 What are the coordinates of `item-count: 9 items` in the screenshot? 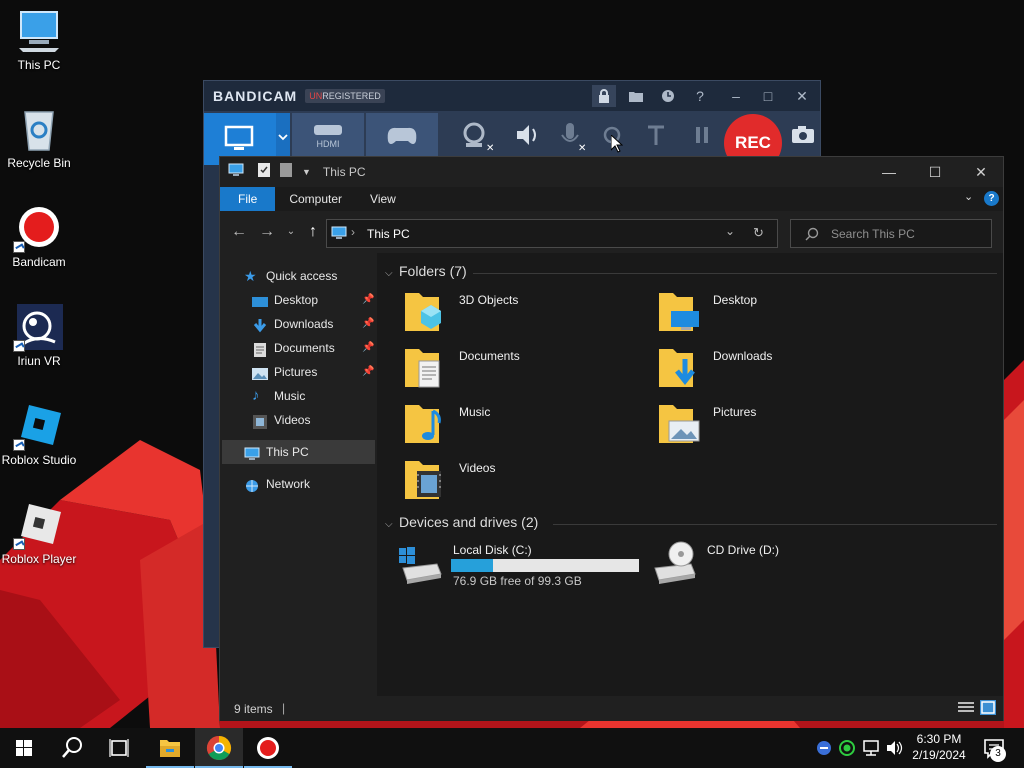 It's located at (253, 709).